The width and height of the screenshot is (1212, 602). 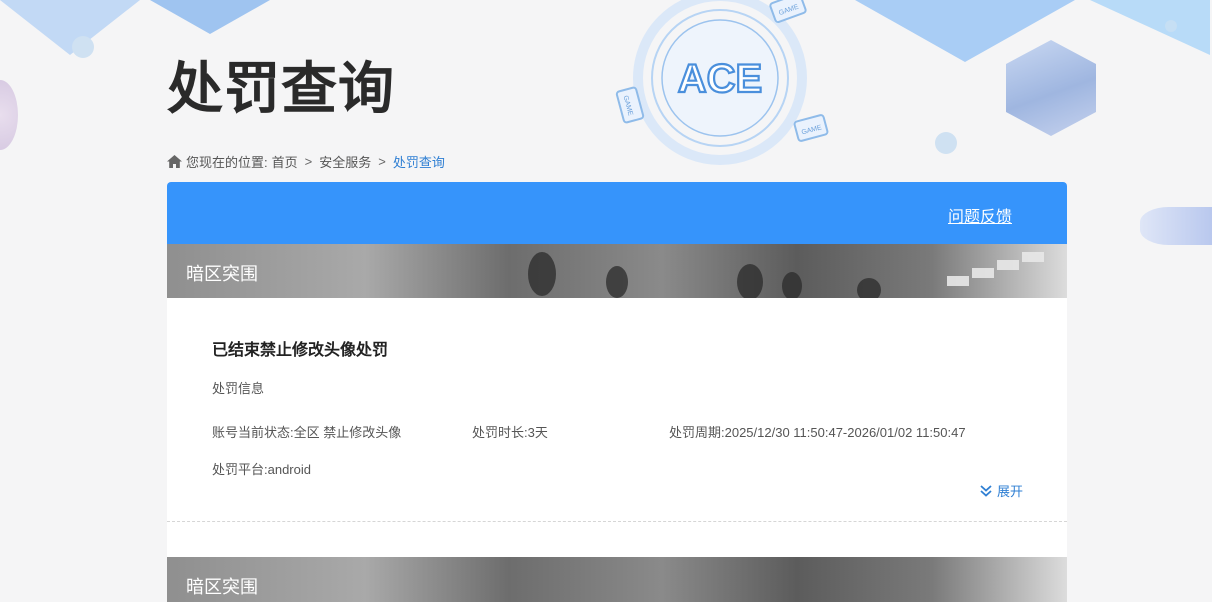 I want to click on record-duration: 处罚时长:3天, so click(x=510, y=432).